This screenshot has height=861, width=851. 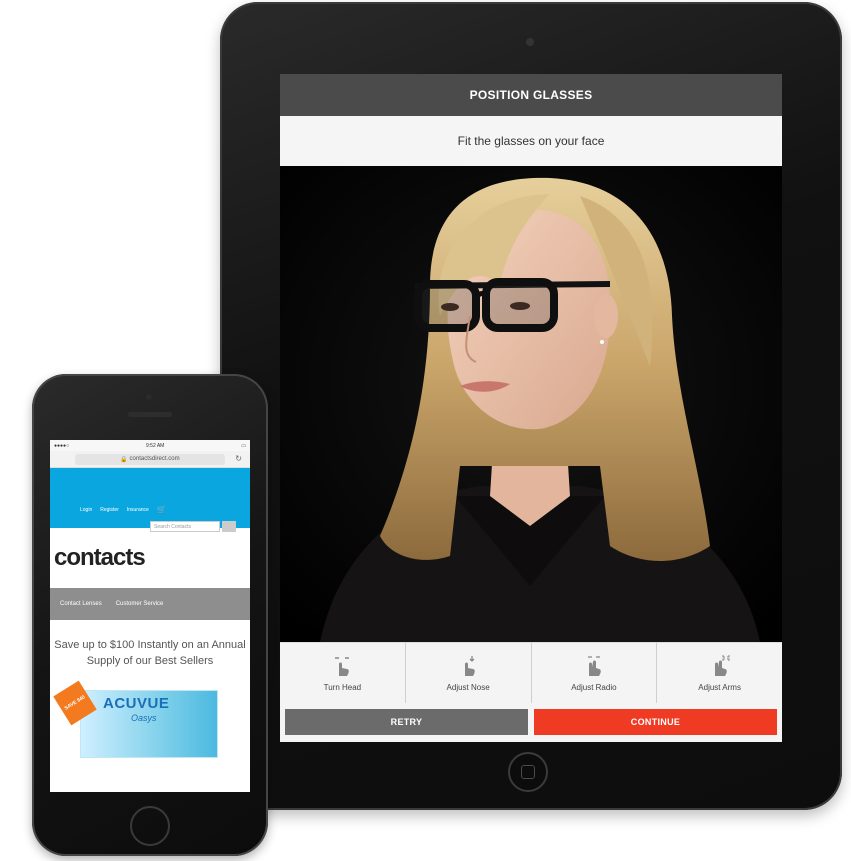 I want to click on phone-speaker, so click(x=150, y=414).